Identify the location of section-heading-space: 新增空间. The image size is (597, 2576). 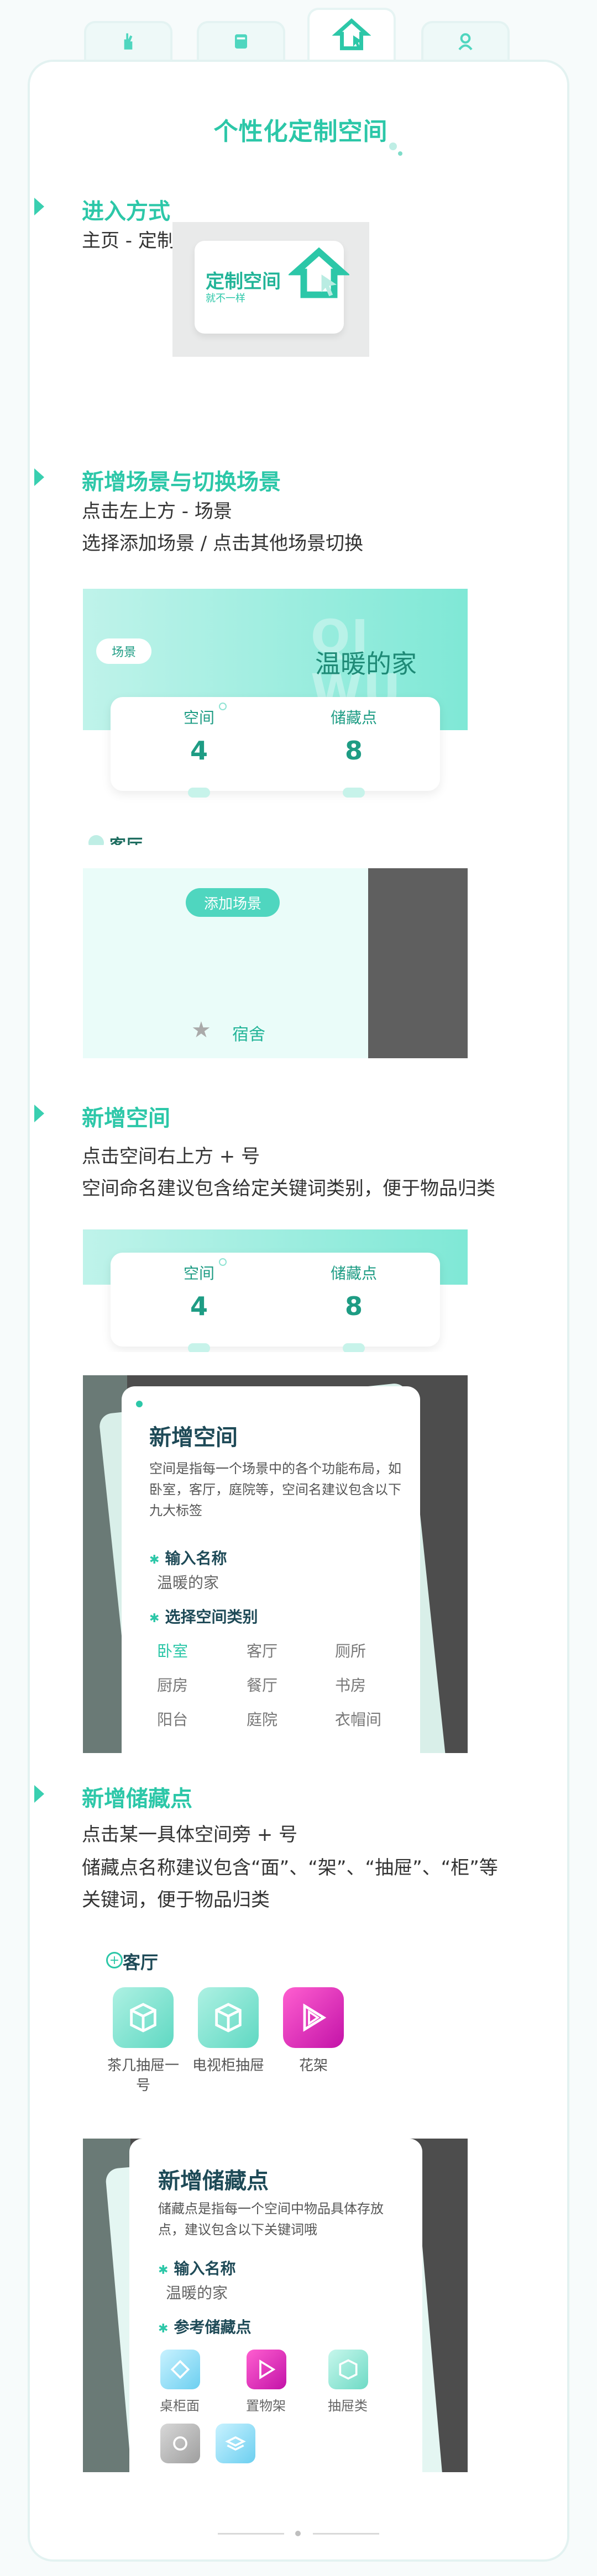
(126, 1118).